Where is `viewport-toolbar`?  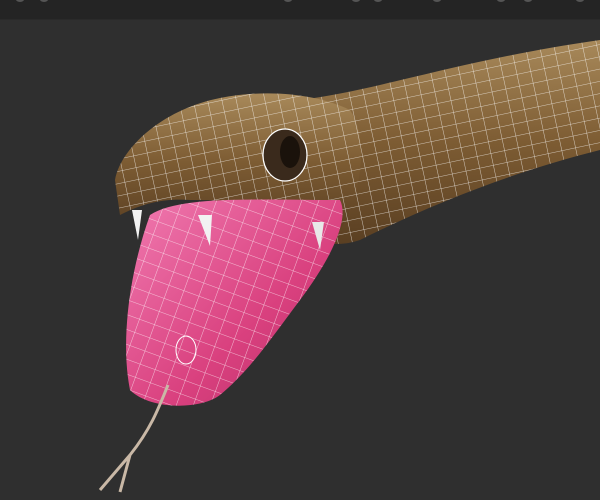 viewport-toolbar is located at coordinates (300, 10).